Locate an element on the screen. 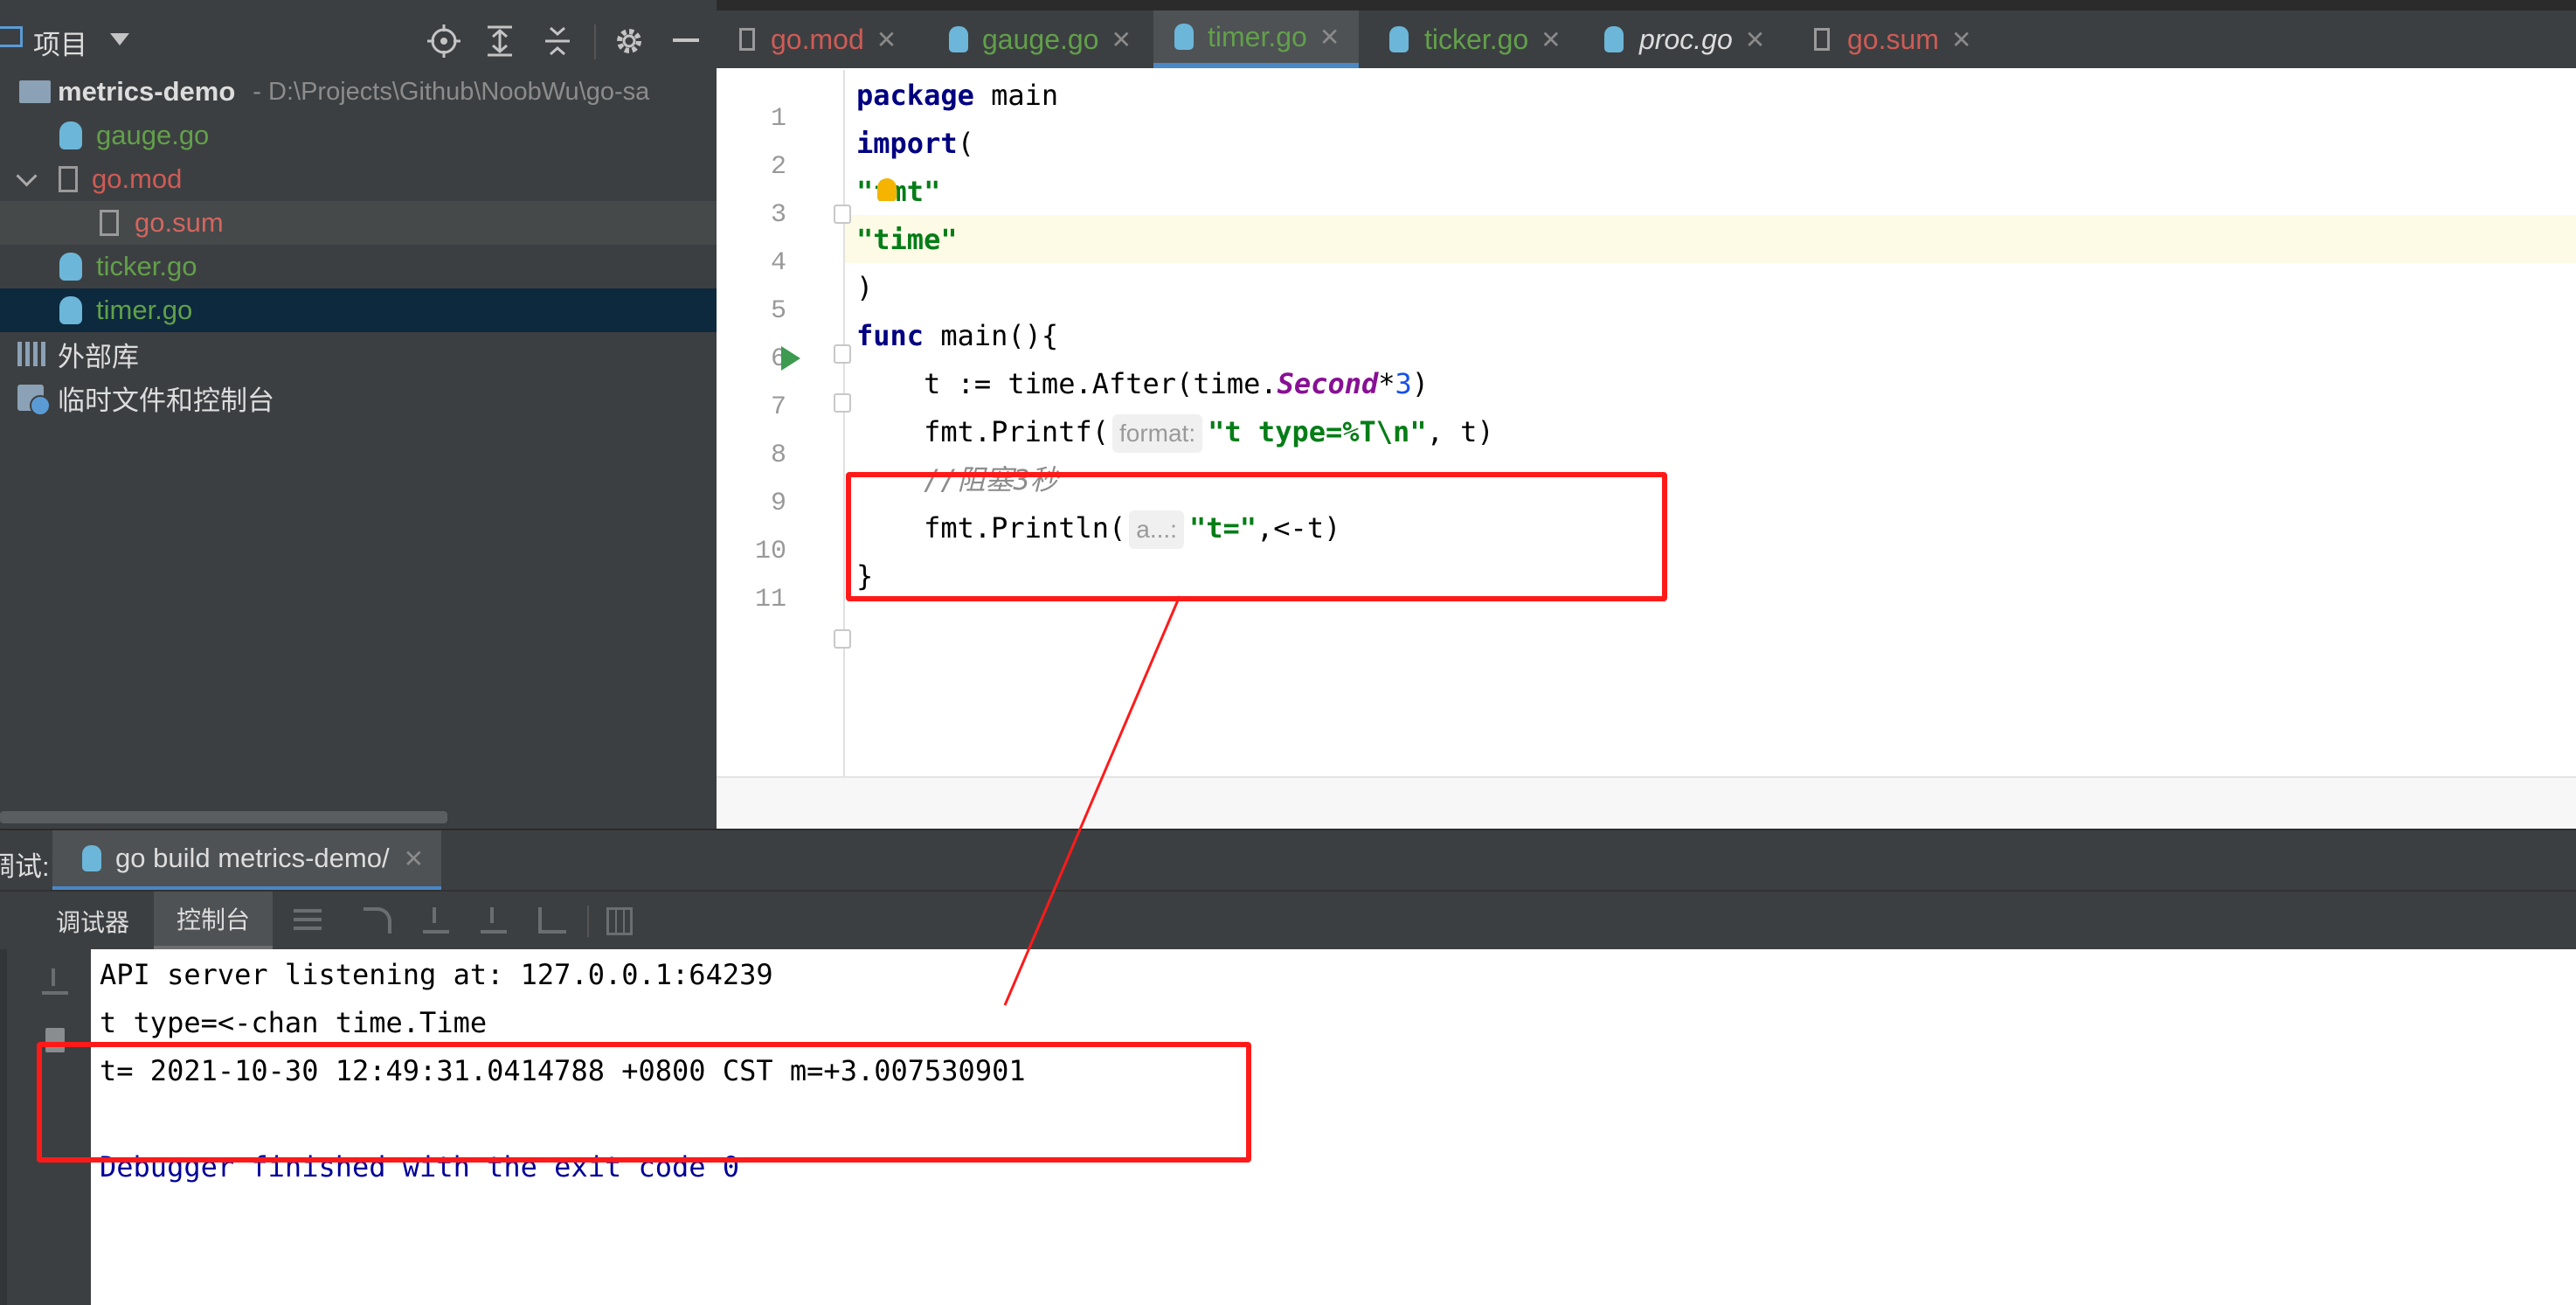 The image size is (2576, 1305). run-icon is located at coordinates (790, 358).